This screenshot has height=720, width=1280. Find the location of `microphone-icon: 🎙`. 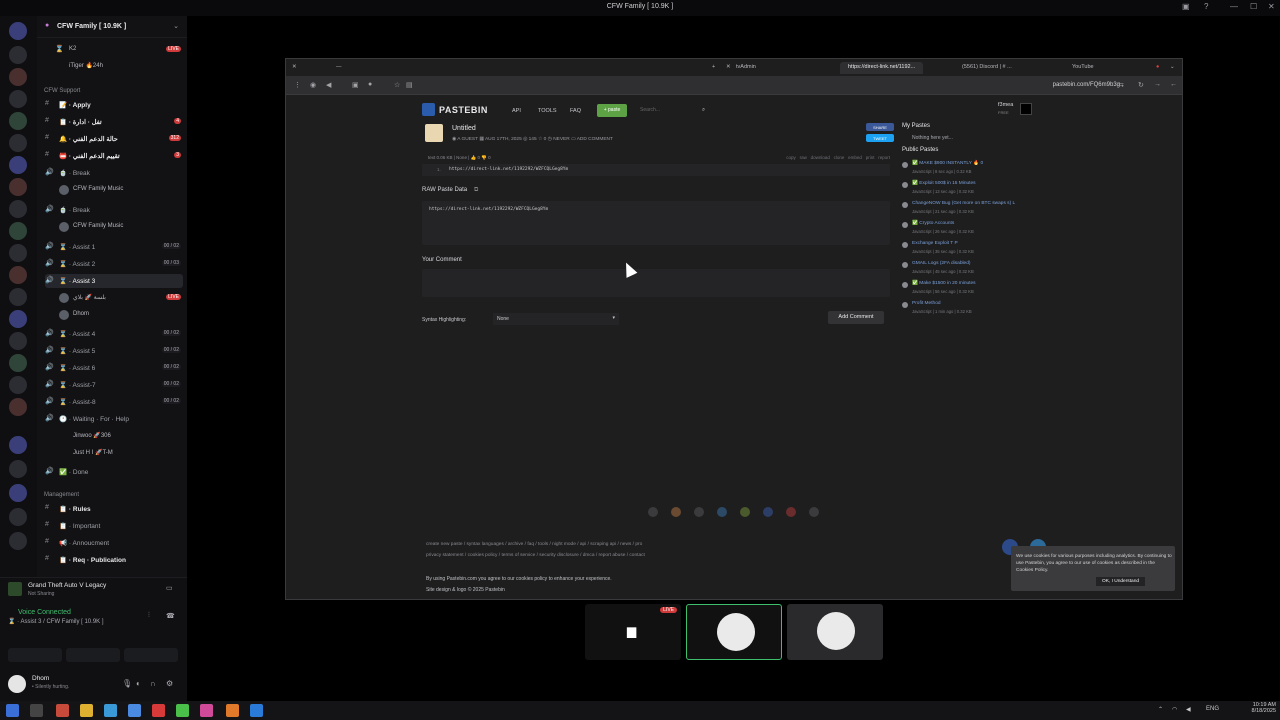

microphone-icon: 🎙 is located at coordinates (127, 683).